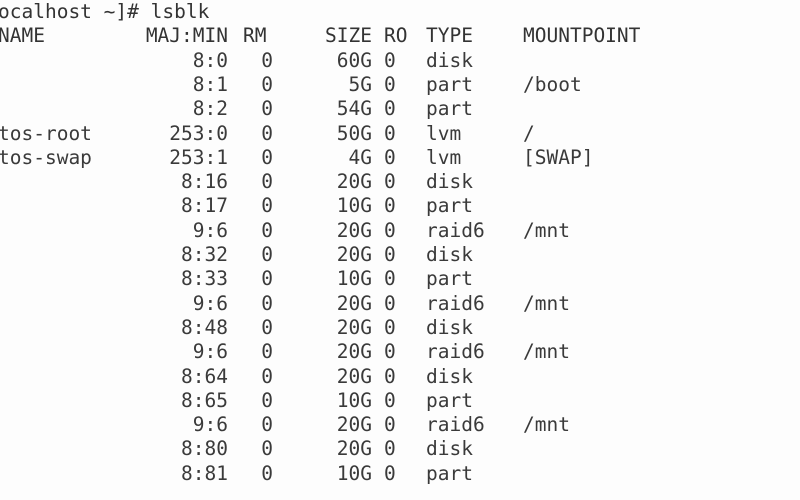 The image size is (800, 500). I want to click on column-header-size: SIZE, so click(348, 36).